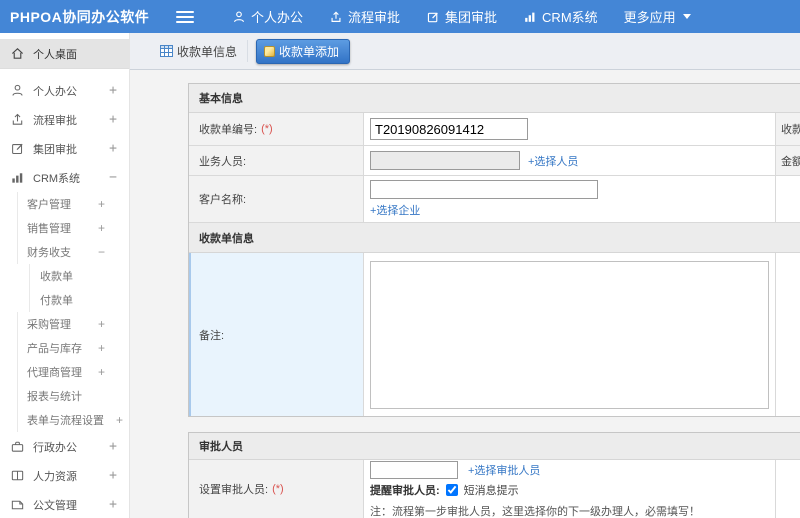 Image resolution: width=800 pixels, height=518 pixels. What do you see at coordinates (64, 446) in the screenshot?
I see `sidebar-item-admin-office: 行政办公 +` at bounding box center [64, 446].